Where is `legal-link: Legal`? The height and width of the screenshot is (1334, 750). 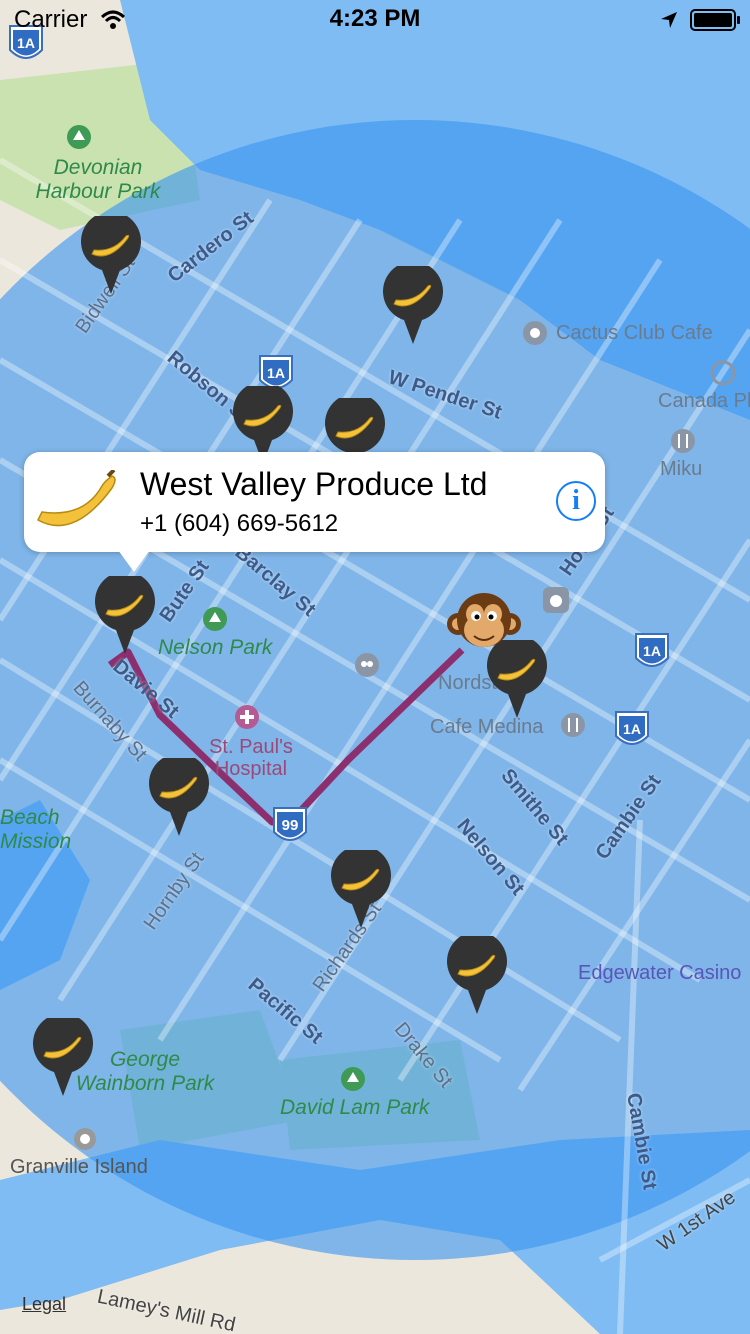
legal-link: Legal is located at coordinates (44, 1304).